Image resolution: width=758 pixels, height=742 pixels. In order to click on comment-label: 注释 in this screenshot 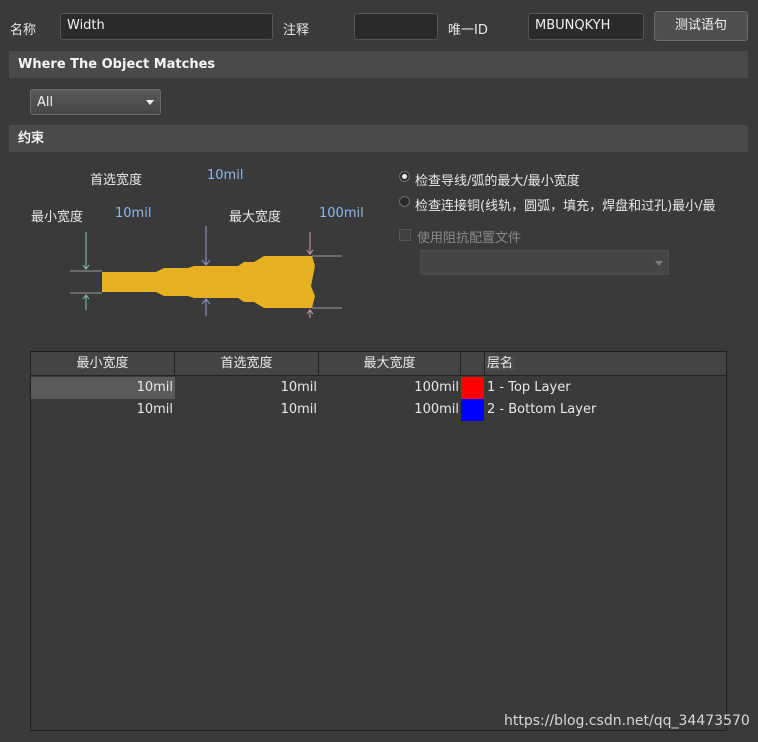, I will do `click(296, 30)`.